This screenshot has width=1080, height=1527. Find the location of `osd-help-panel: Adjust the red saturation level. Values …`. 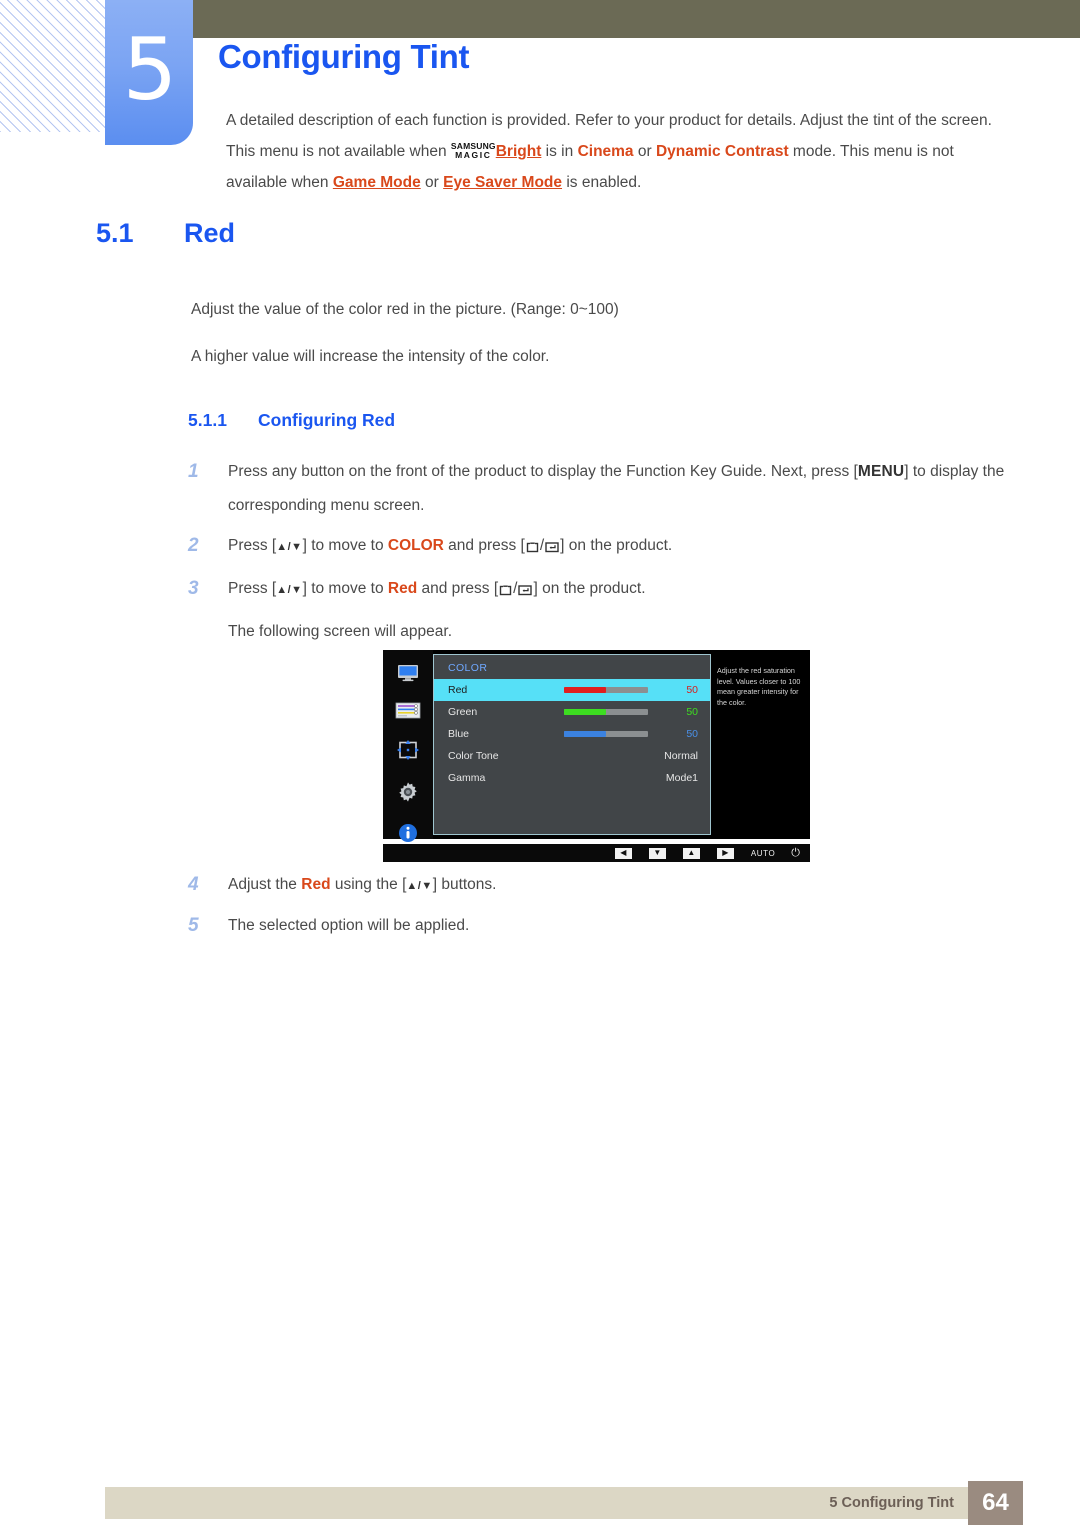

osd-help-panel: Adjust the red saturation level. Values … is located at coordinates (760, 744).